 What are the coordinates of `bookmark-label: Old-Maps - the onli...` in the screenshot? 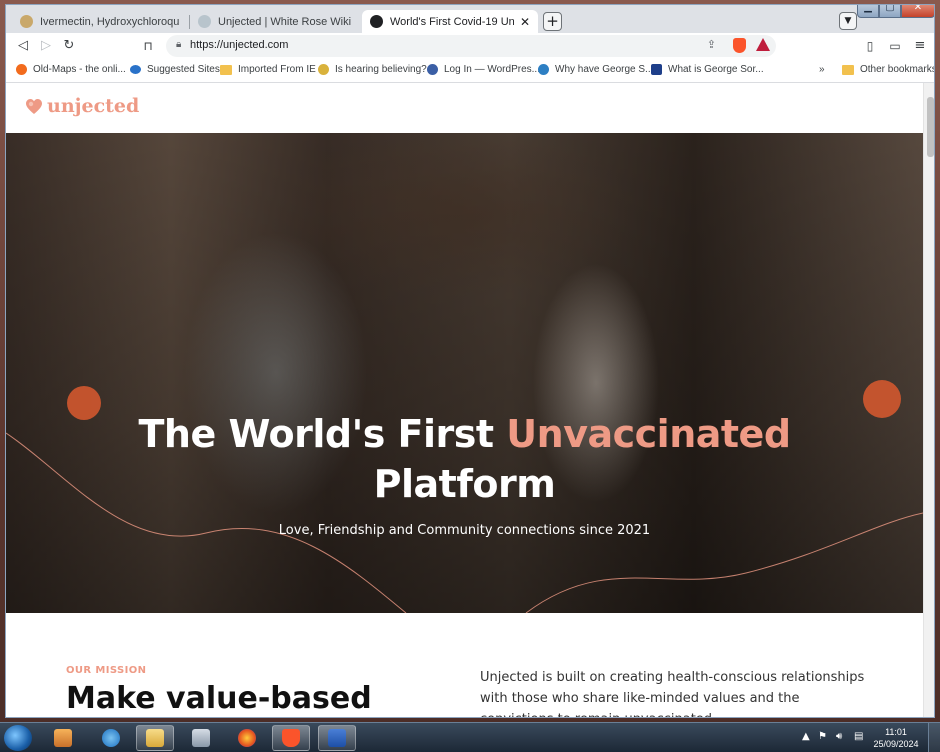 It's located at (79, 69).